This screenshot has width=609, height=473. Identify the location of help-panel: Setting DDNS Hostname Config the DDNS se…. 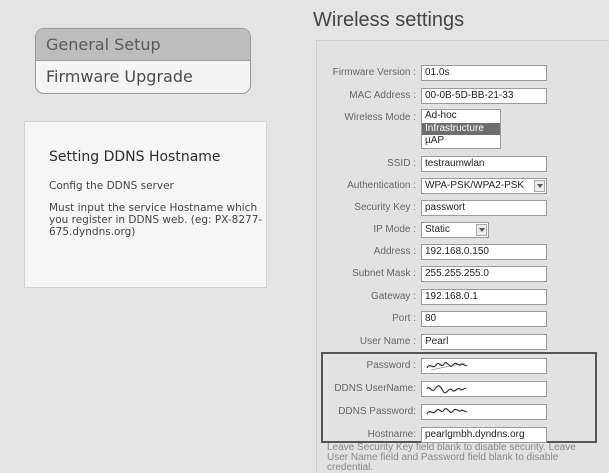
(145, 204).